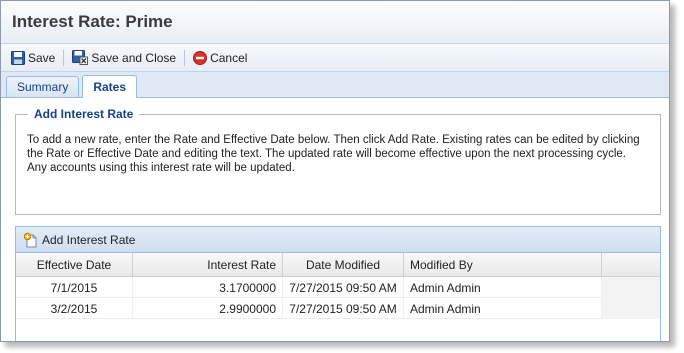 The image size is (684, 353). Describe the element at coordinates (30, 239) in the screenshot. I see `add-document-icon` at that location.